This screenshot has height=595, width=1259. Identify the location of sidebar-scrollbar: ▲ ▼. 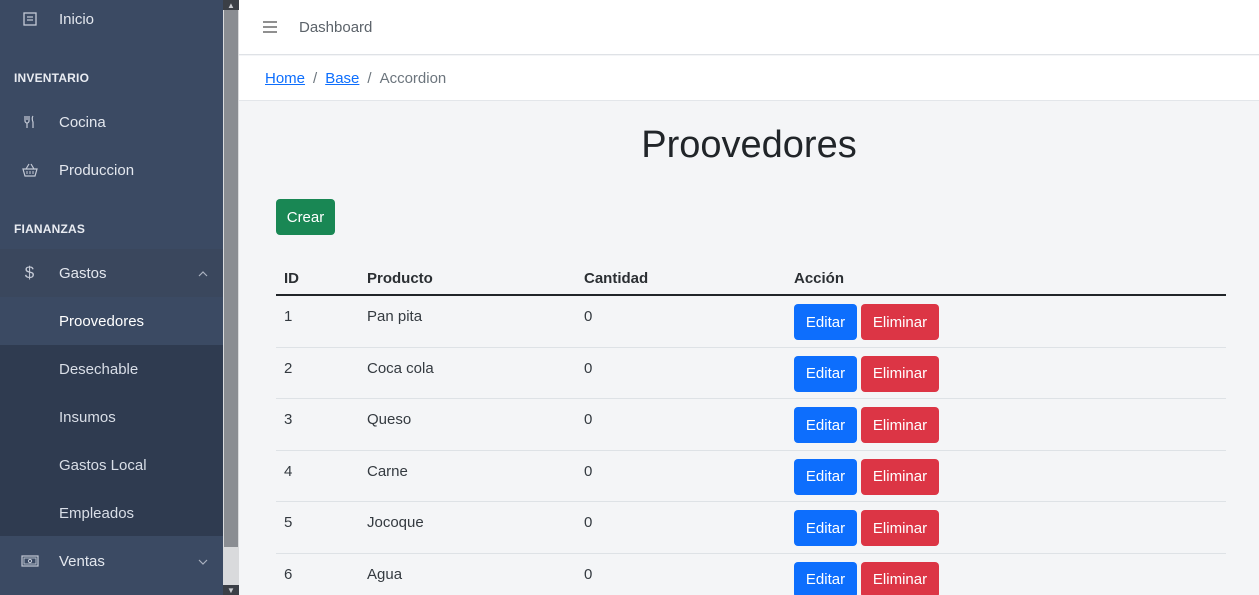
(231, 297).